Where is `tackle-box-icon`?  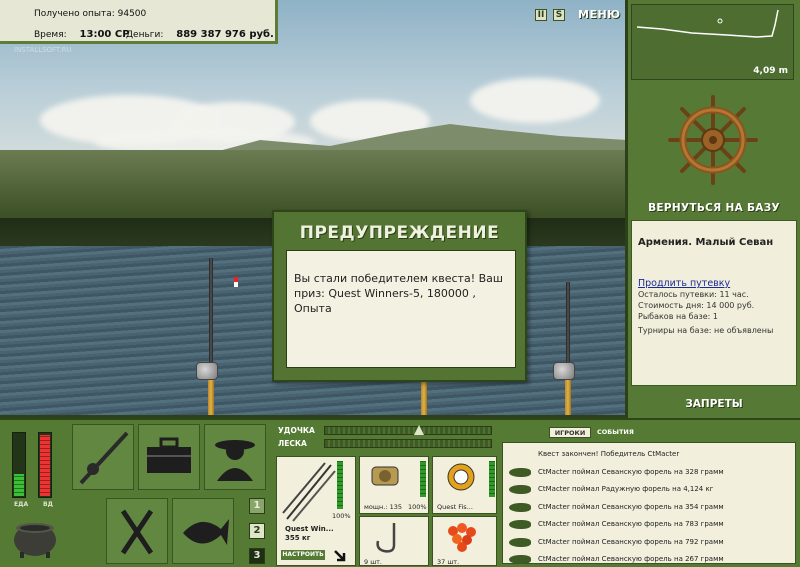 tackle-box-icon is located at coordinates (169, 455).